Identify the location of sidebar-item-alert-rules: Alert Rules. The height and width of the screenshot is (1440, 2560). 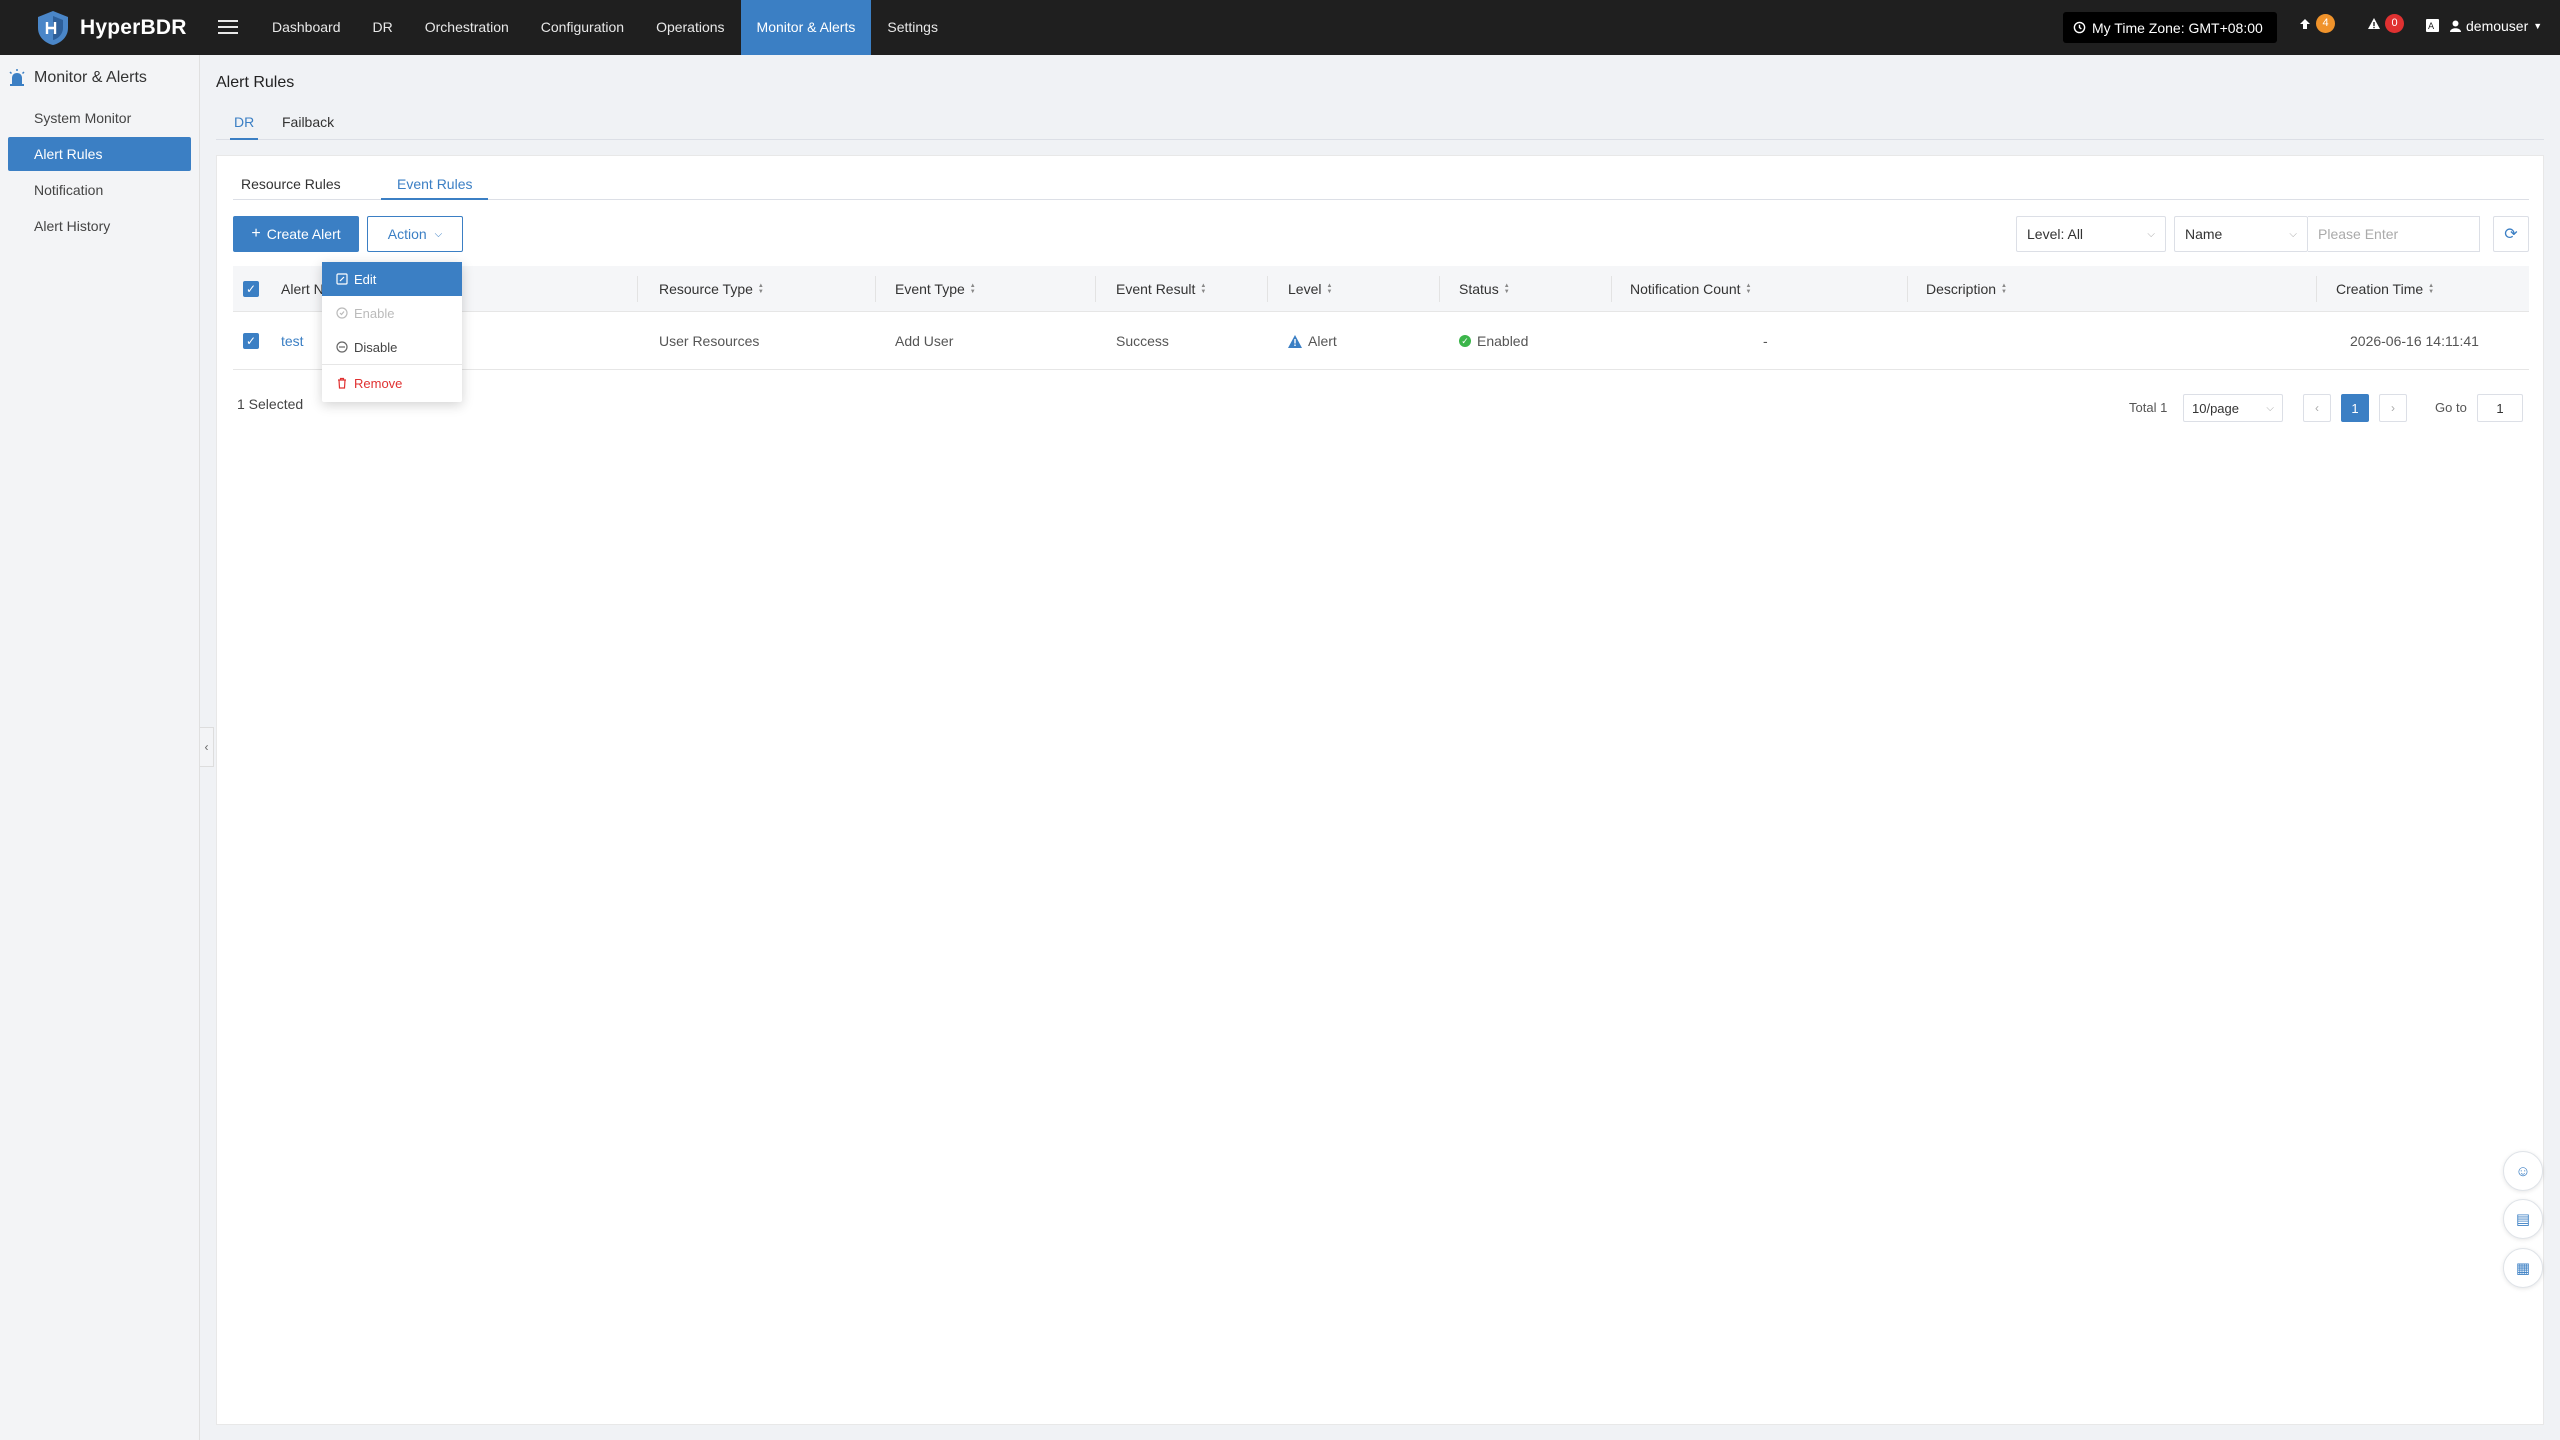
(99, 154).